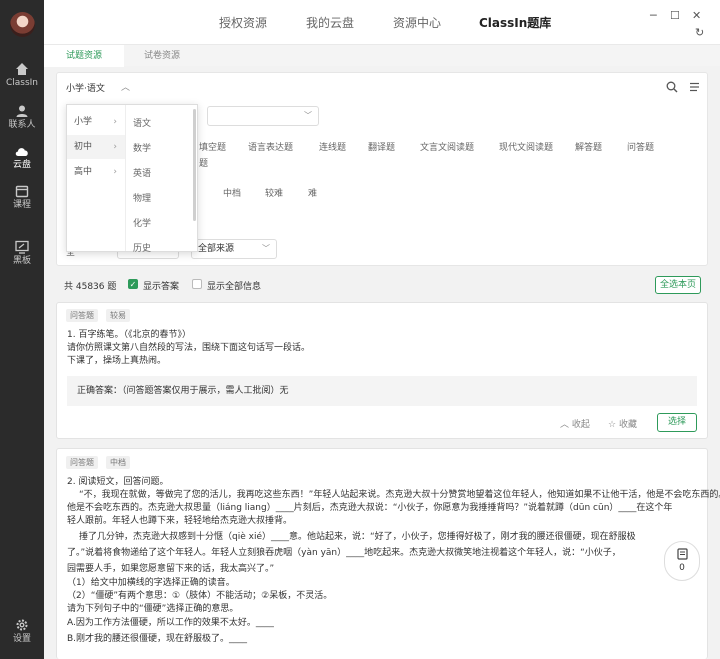 The image size is (720, 659). Describe the element at coordinates (132, 179) in the screenshot. I see `grade-subject-dropdown: 小学 › 初中 › 高中 › 语文 数学 英语 物理 化学 历史` at that location.